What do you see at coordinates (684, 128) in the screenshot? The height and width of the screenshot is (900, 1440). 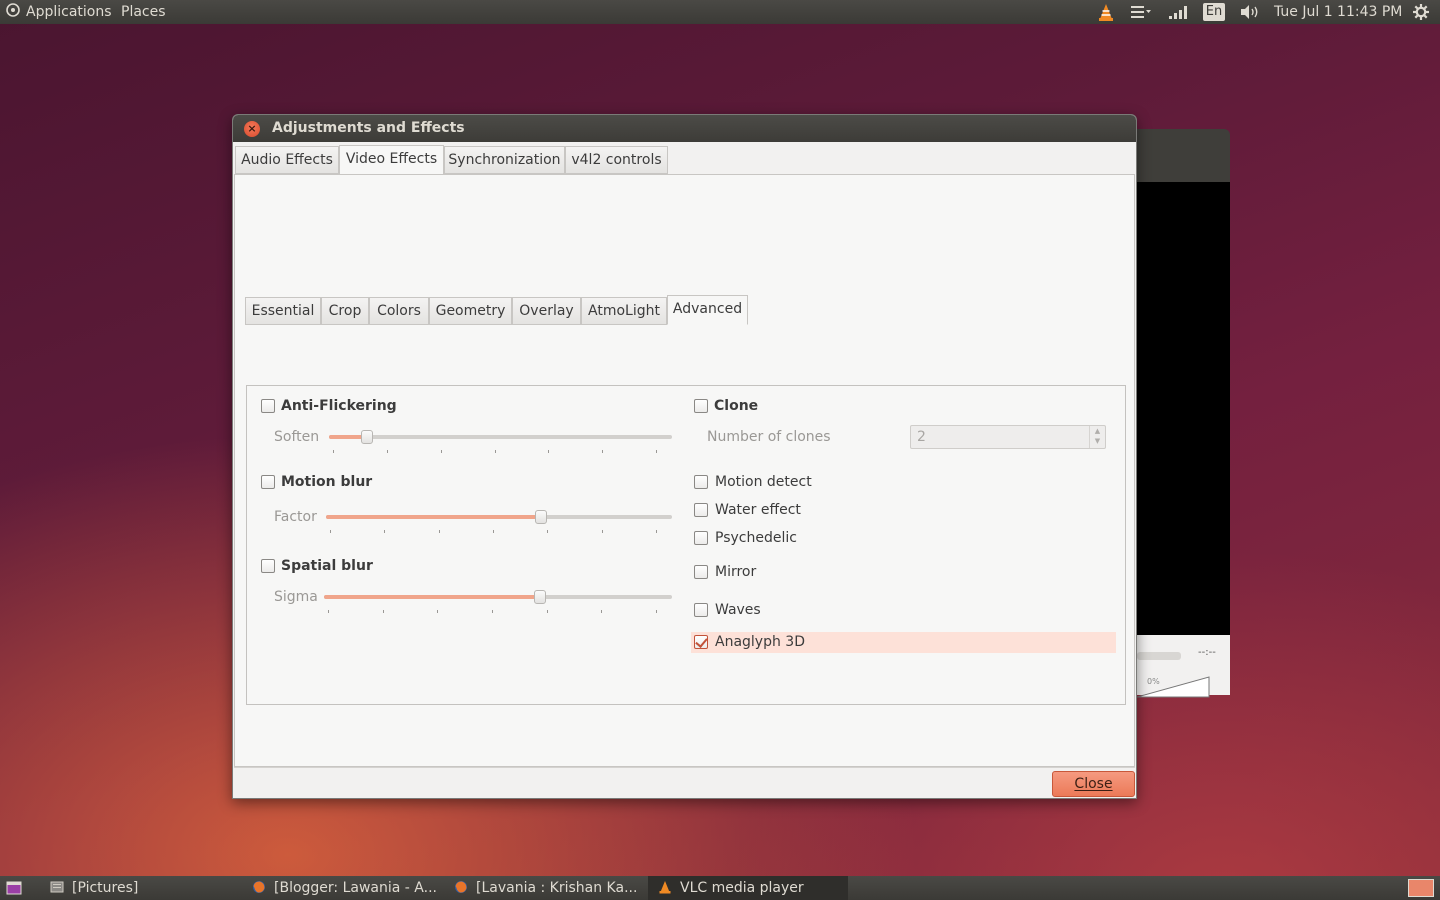 I see `dialog-titlebar: × Adjustments and Effects` at bounding box center [684, 128].